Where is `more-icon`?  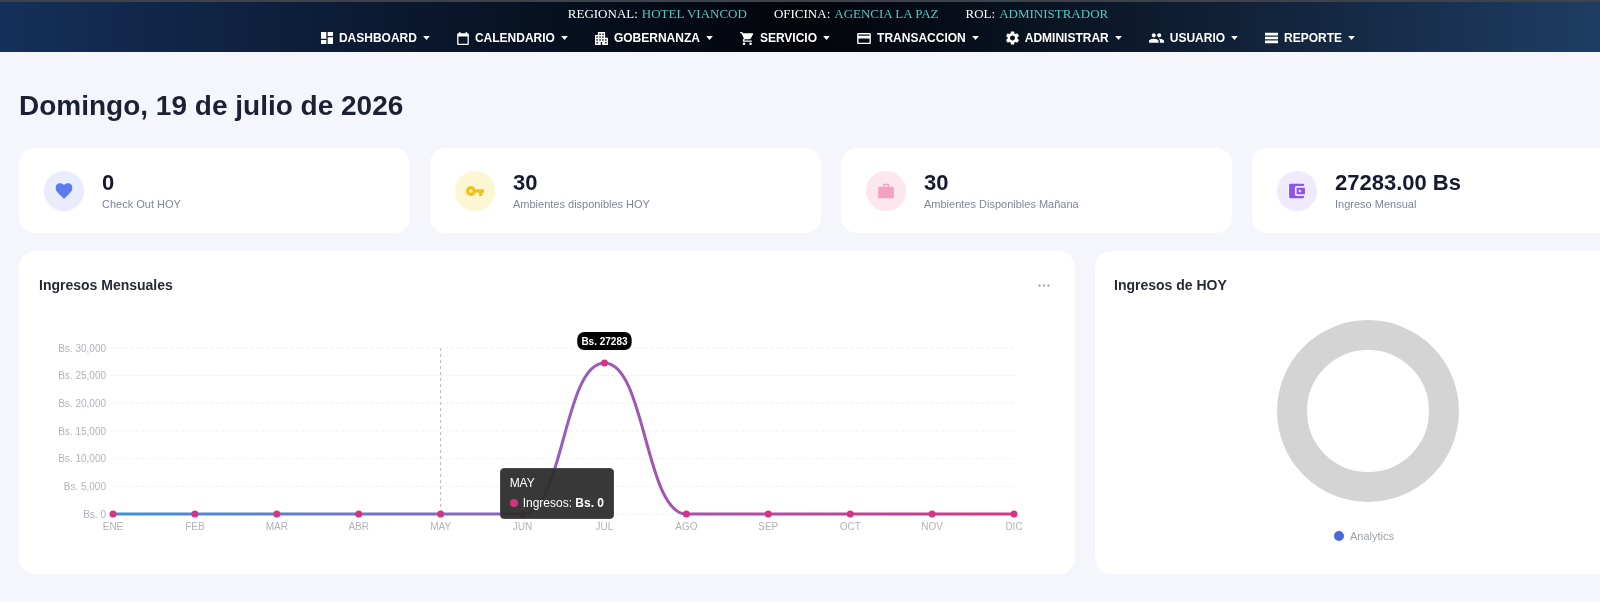
more-icon is located at coordinates (1044, 285).